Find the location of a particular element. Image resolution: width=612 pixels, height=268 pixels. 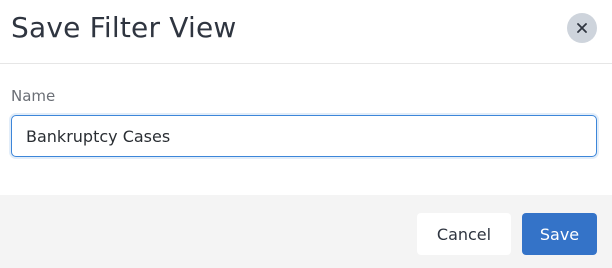

dialog-title: Save Filter View is located at coordinates (124, 27).